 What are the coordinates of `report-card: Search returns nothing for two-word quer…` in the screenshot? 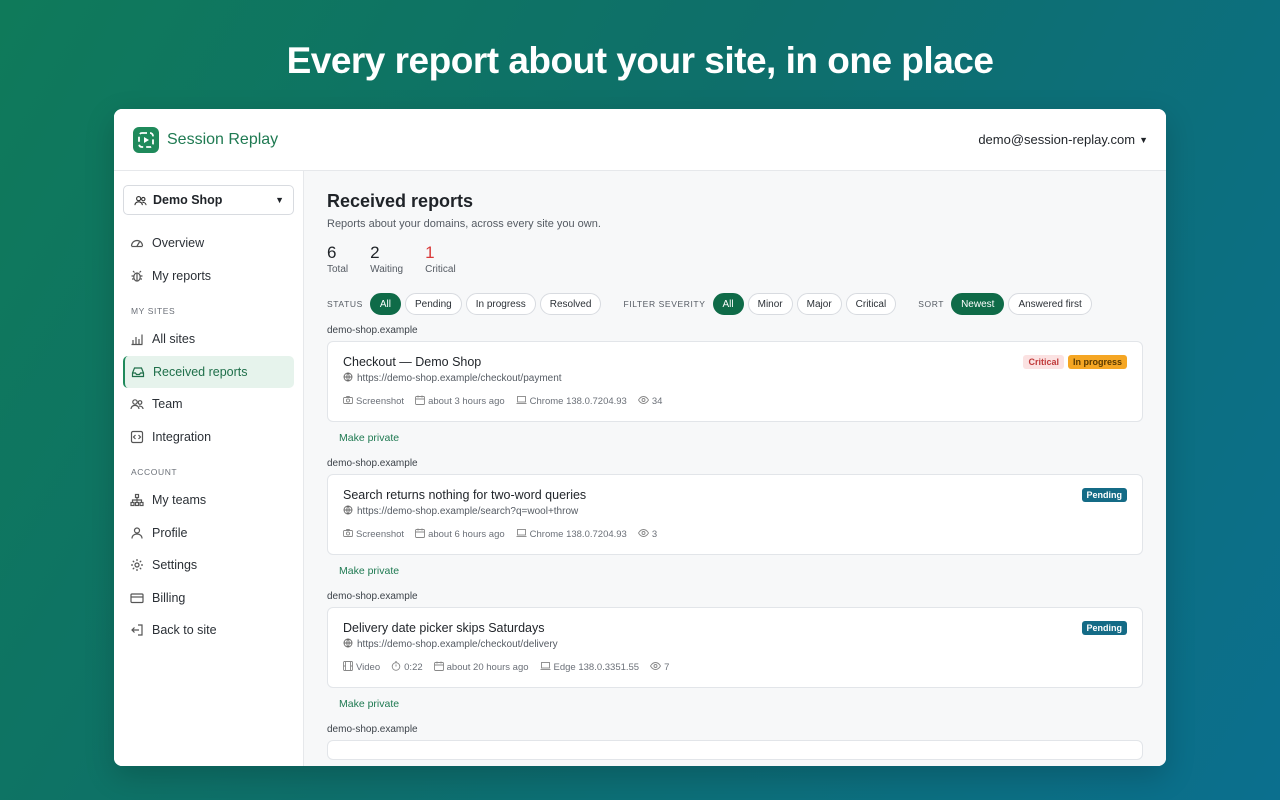 It's located at (735, 514).